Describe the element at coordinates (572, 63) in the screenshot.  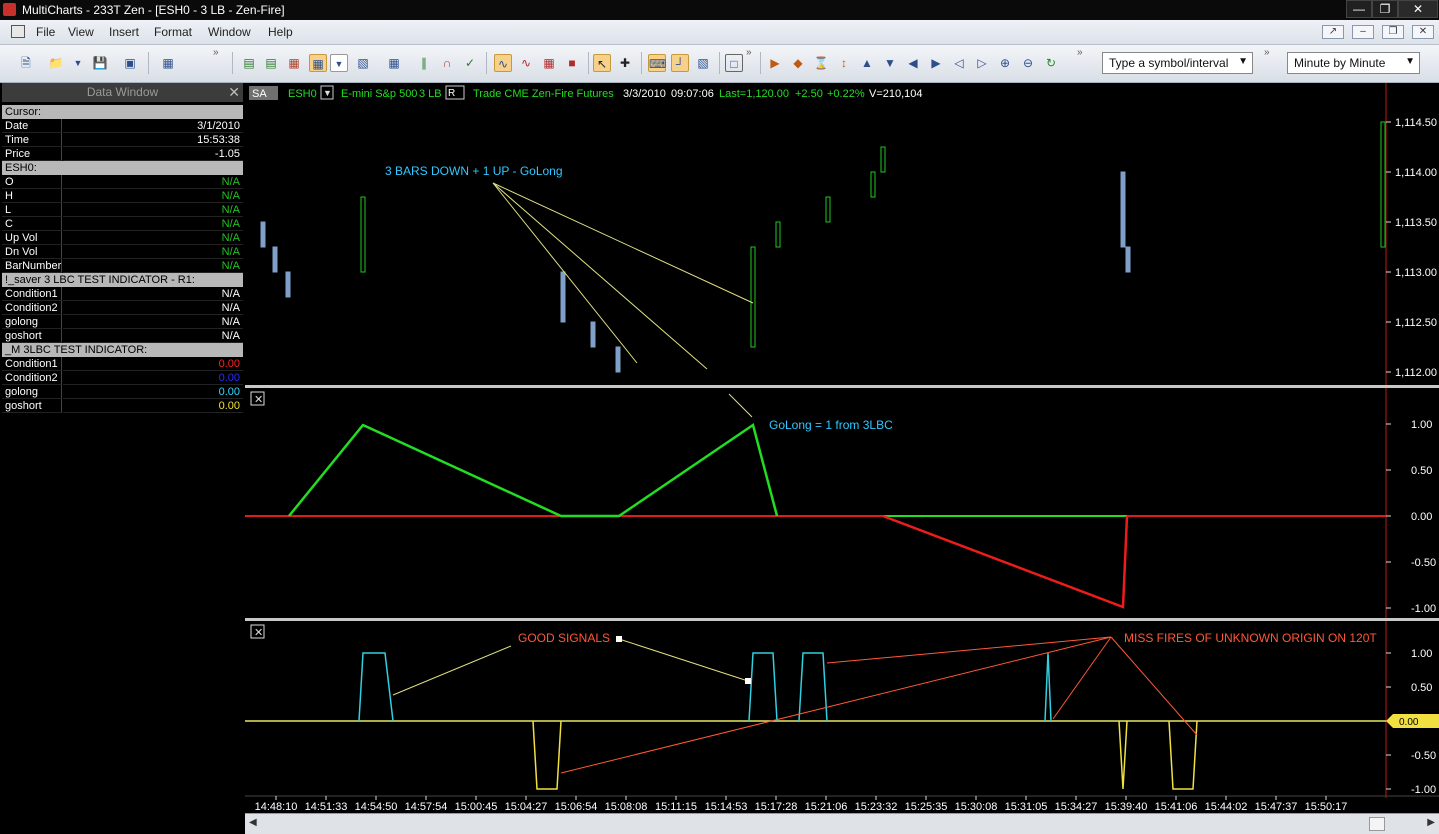
I see `drawing-icon: ■` at that location.